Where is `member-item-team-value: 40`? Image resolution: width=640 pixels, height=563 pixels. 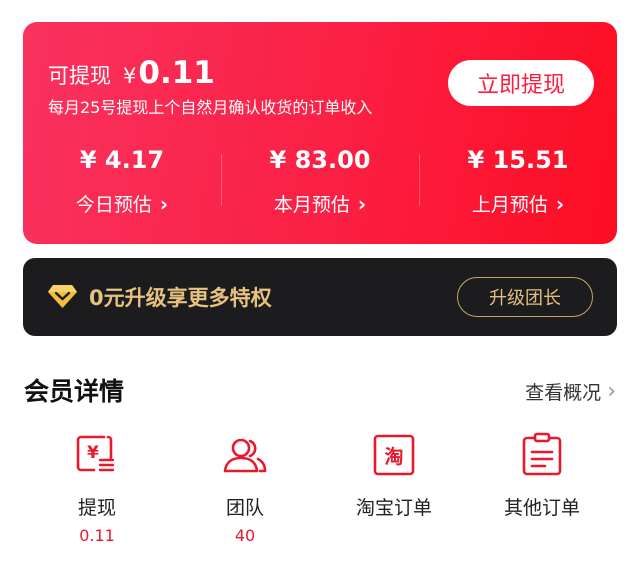 member-item-team-value: 40 is located at coordinates (245, 535).